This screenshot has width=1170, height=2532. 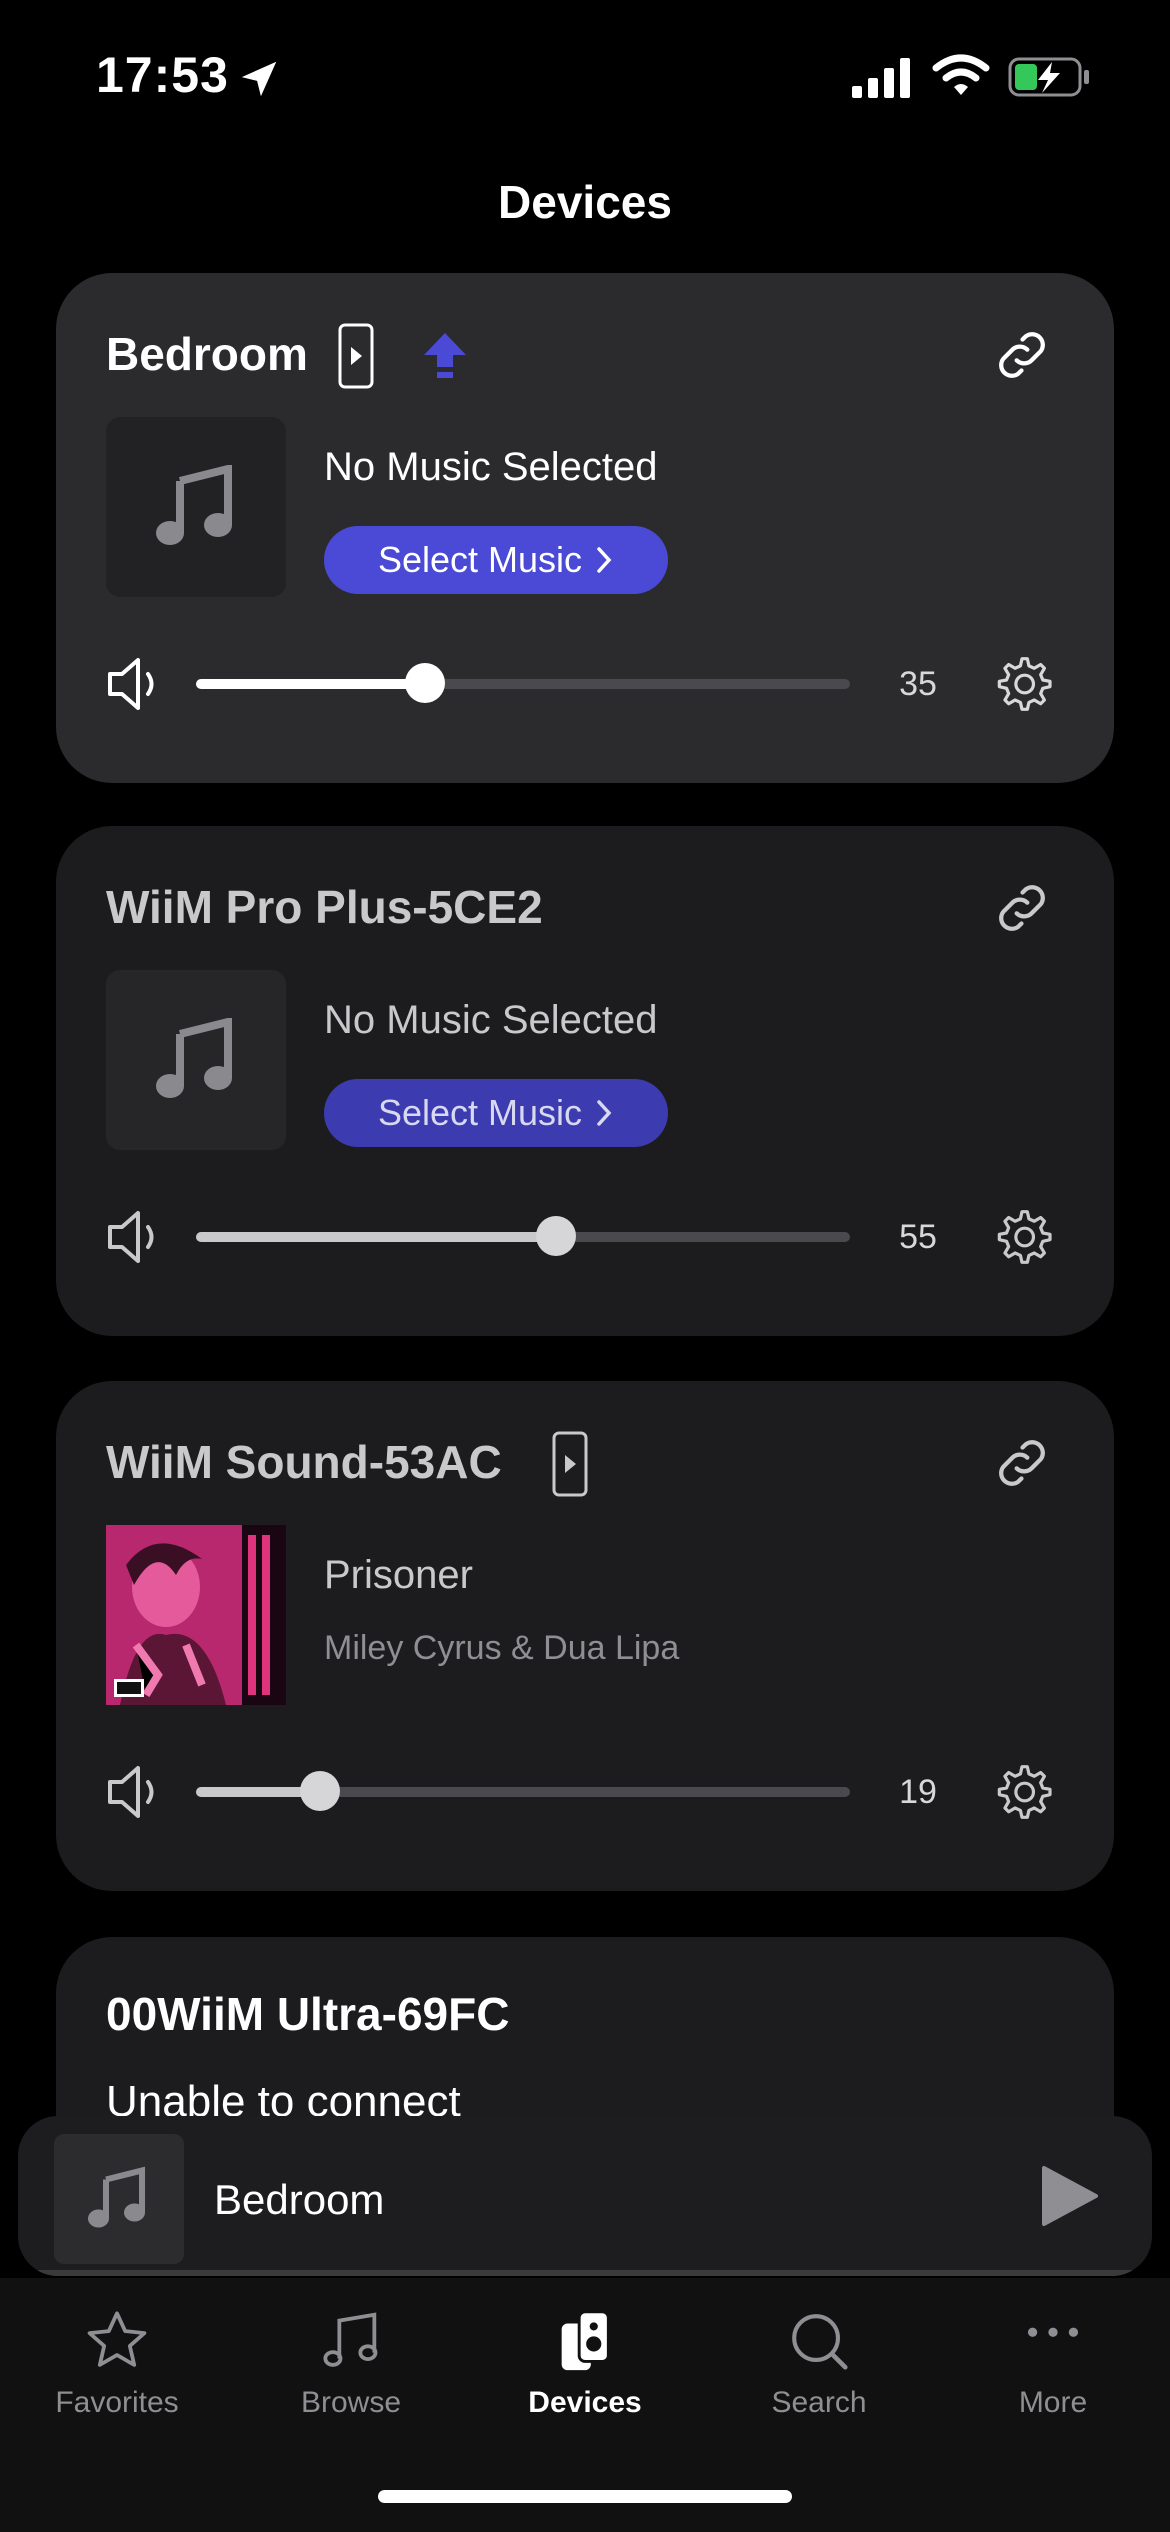 I want to click on home-indicator, so click(x=585, y=2496).